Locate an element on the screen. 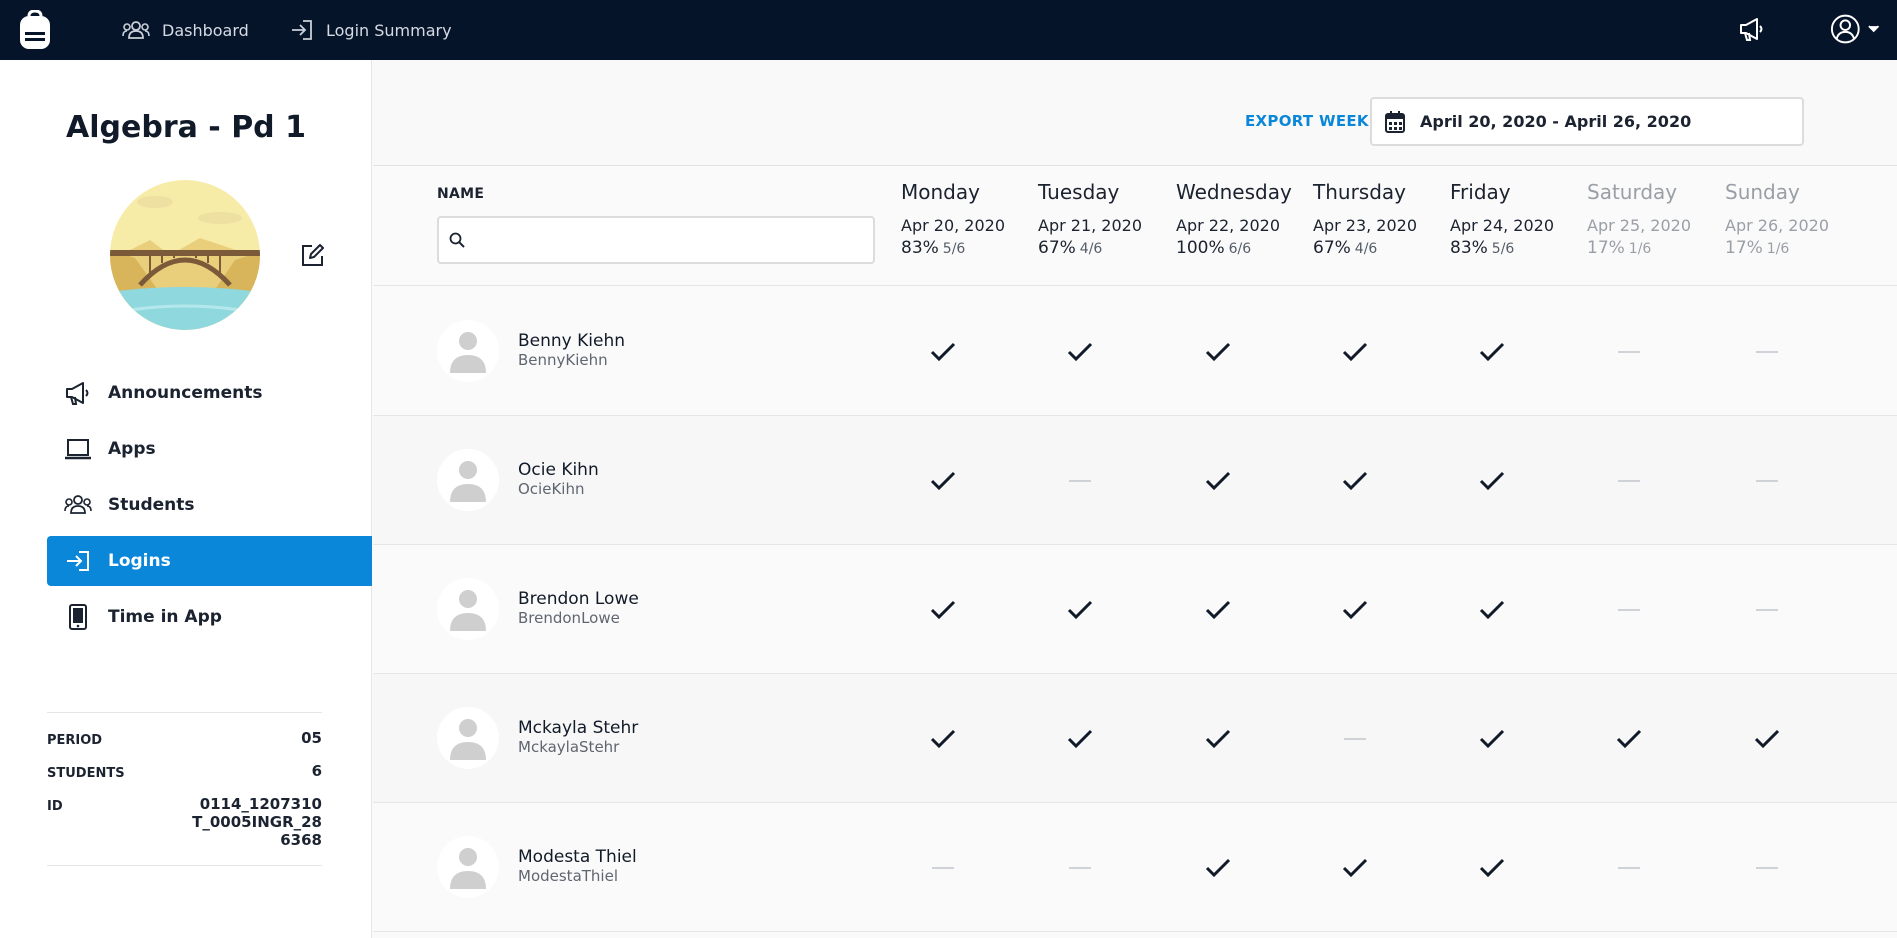  day-column-header: Sunday Apr 26, 2020 17% 1/6 is located at coordinates (1793, 219).